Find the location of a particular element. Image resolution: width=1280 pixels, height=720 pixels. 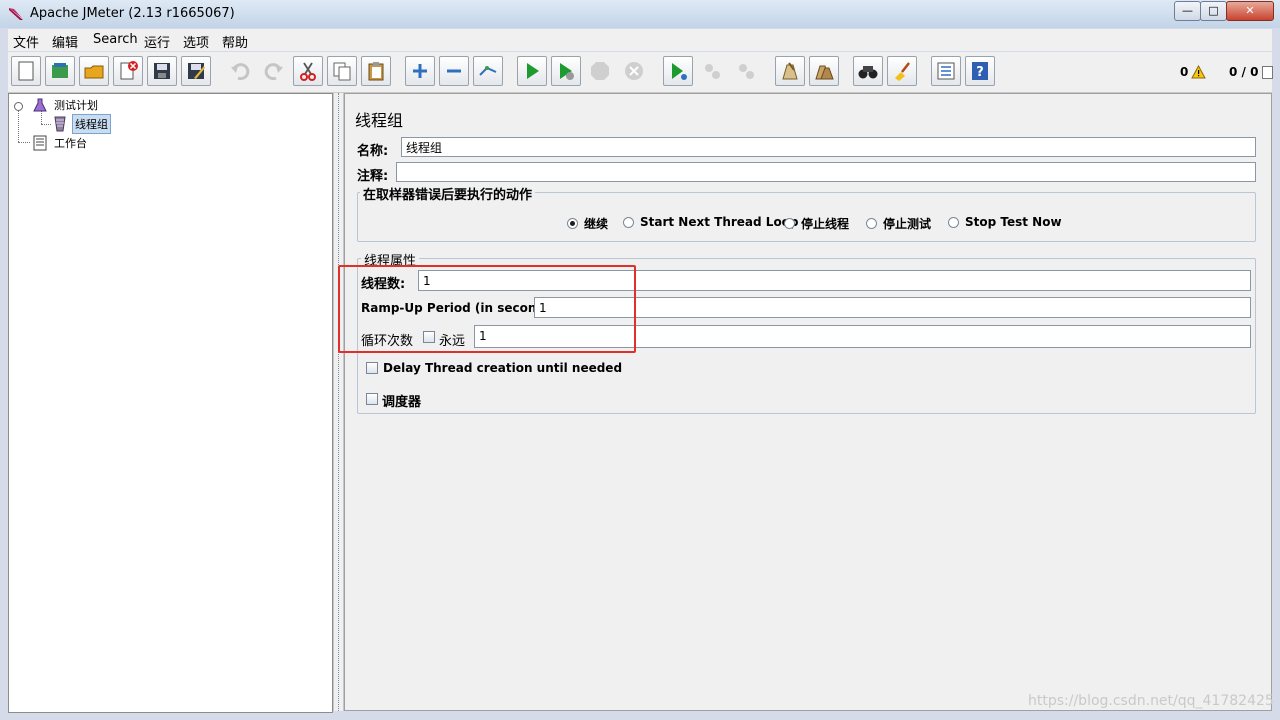

running-indicator is located at coordinates (1267, 72).